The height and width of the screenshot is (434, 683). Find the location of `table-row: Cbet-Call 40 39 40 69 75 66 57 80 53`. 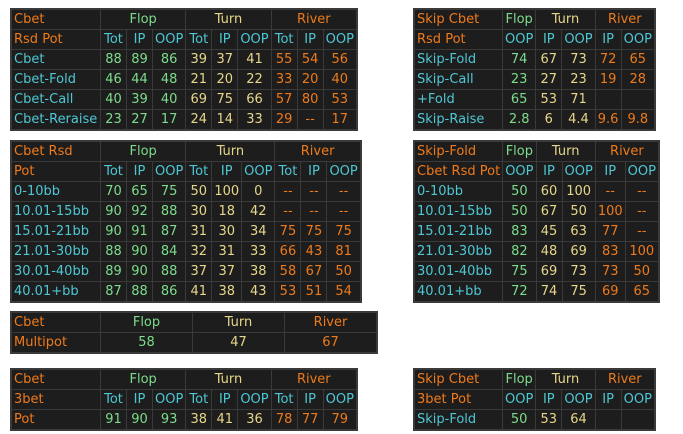

table-row: Cbet-Call 40 39 40 69 75 66 57 80 53 is located at coordinates (184, 99).